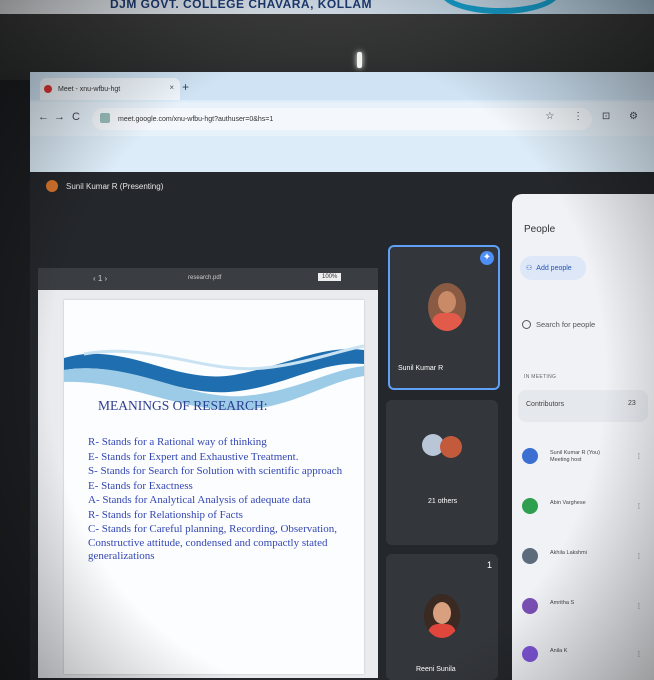  What do you see at coordinates (165, 514) in the screenshot?
I see `slide-item: R- Stands for Relationship of Facts` at bounding box center [165, 514].